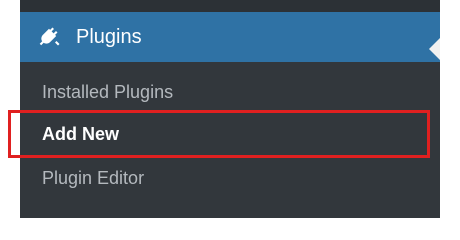 This screenshot has width=460, height=240. Describe the element at coordinates (434, 49) in the screenshot. I see `current-menu-arrow-indicator` at that location.